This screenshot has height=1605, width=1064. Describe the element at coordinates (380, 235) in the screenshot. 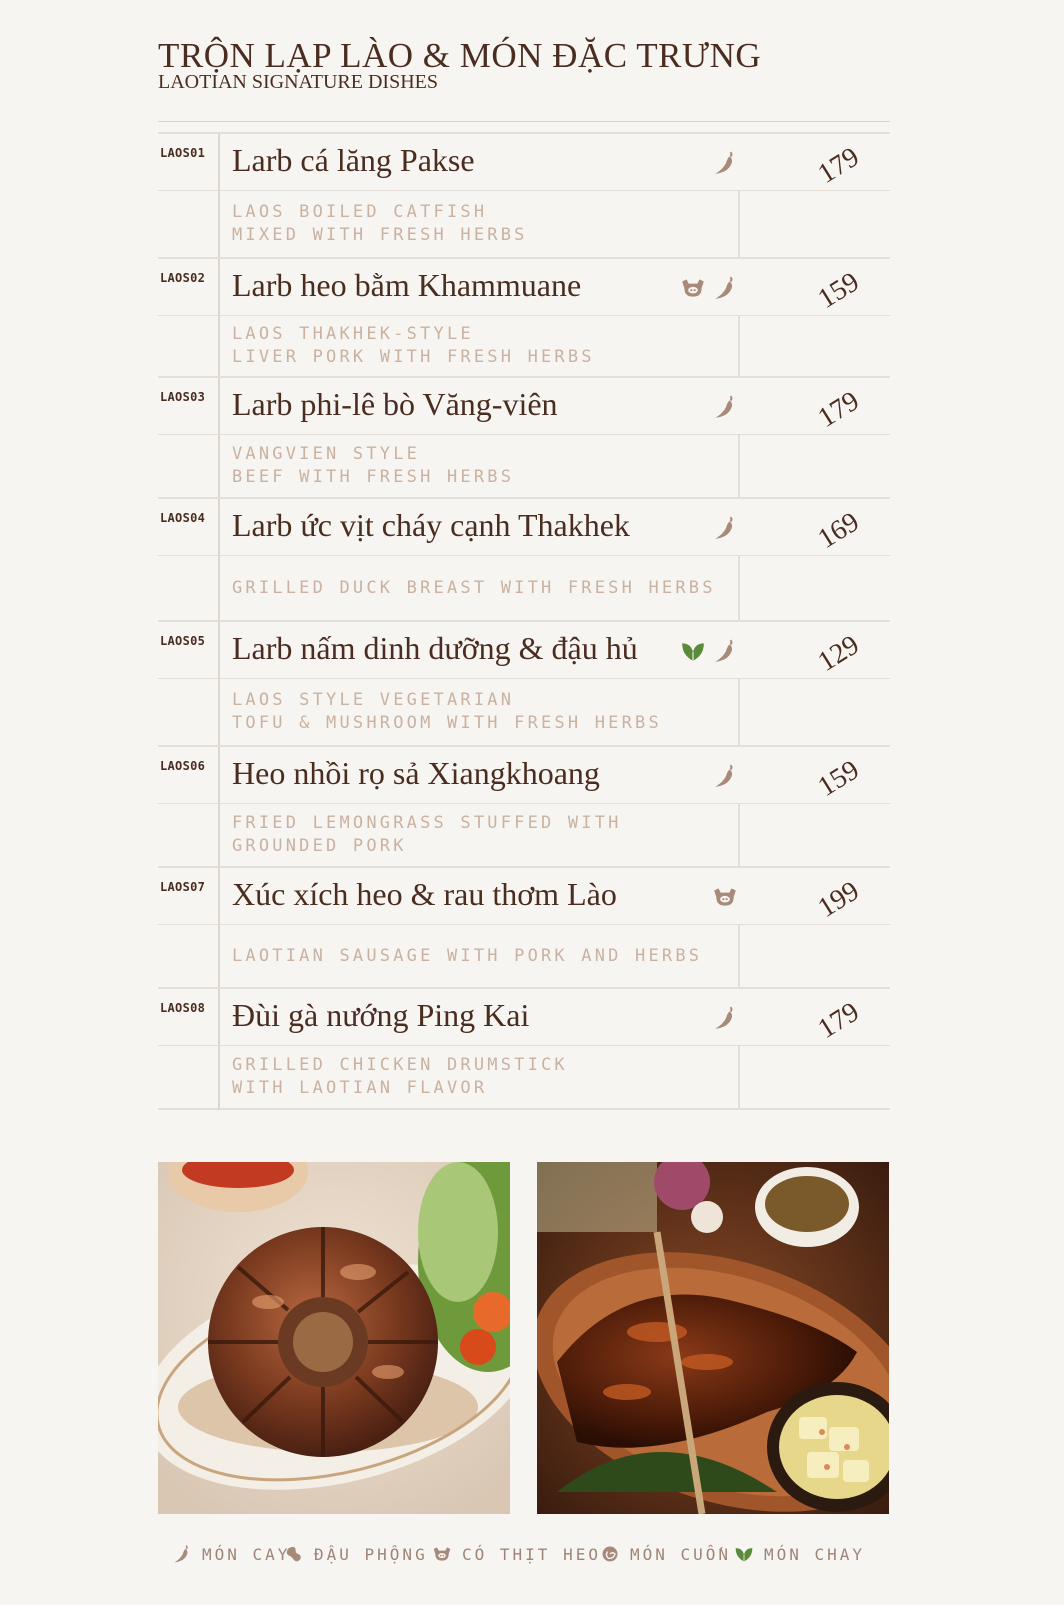

I see `dish-description-line: MIXED WITH FRESH HERBS` at that location.